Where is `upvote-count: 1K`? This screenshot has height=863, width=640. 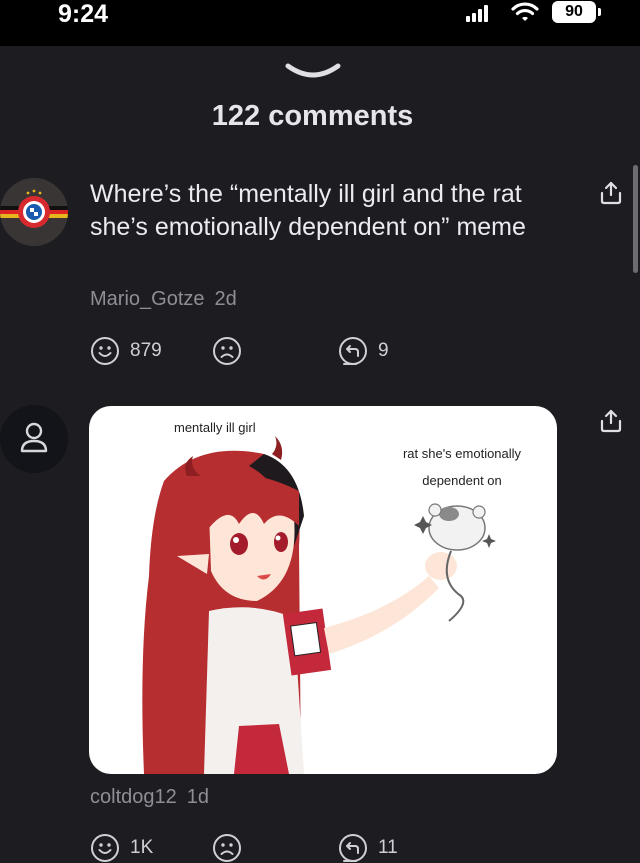
upvote-count: 1K is located at coordinates (142, 847).